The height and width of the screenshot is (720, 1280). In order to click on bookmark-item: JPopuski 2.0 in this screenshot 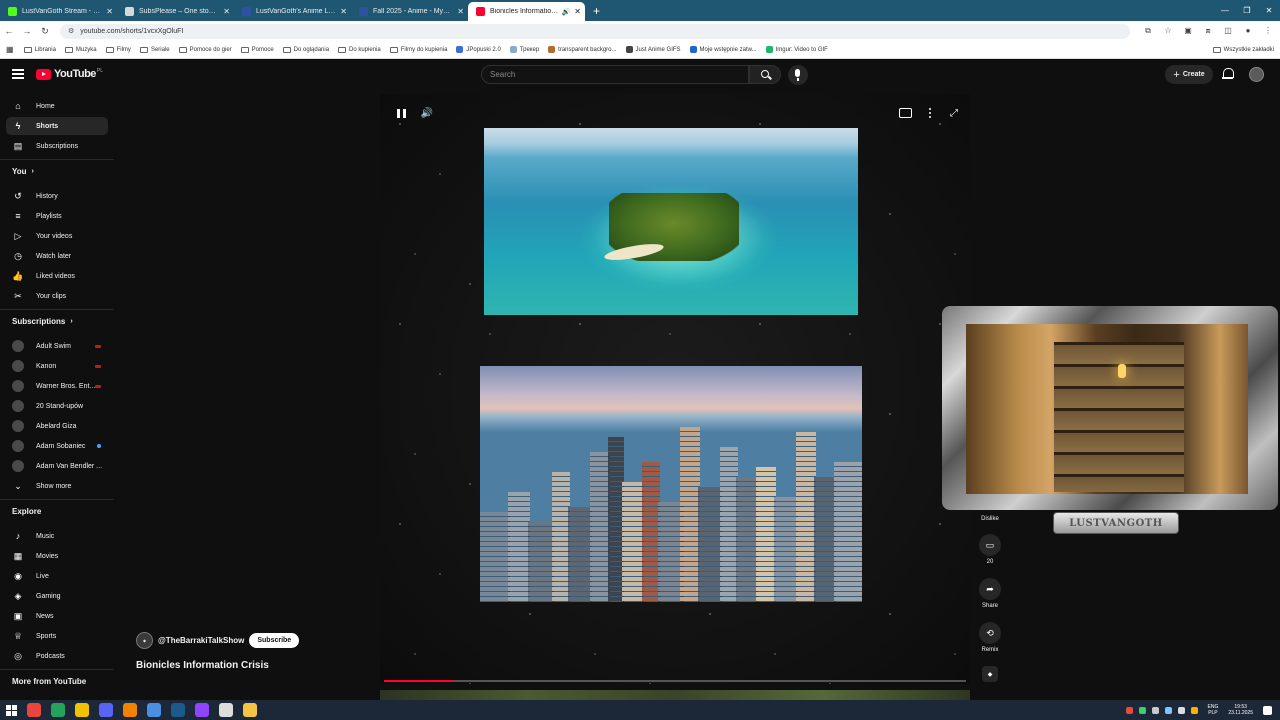, I will do `click(478, 49)`.